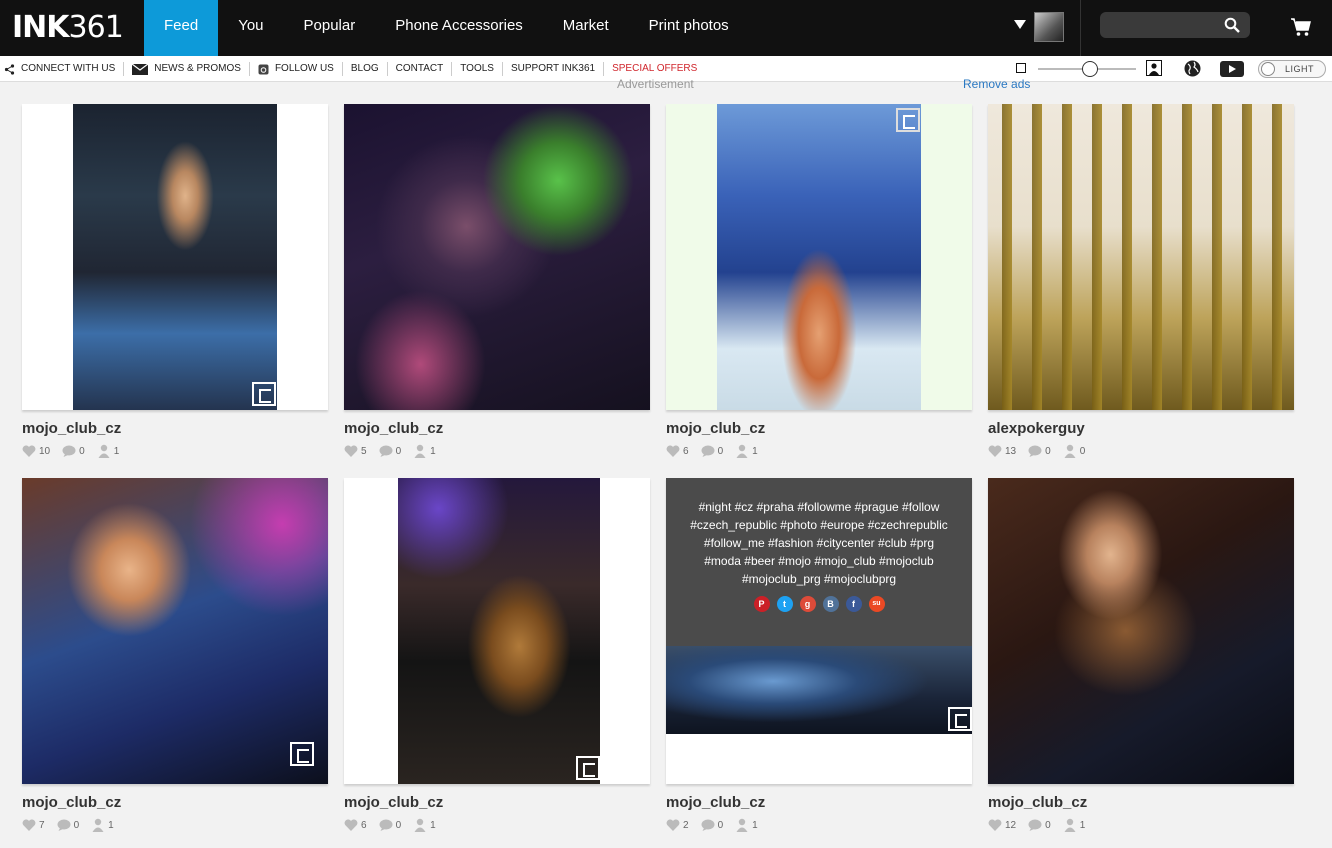 The image size is (1332, 848). I want to click on likes-stat: 5, so click(355, 451).